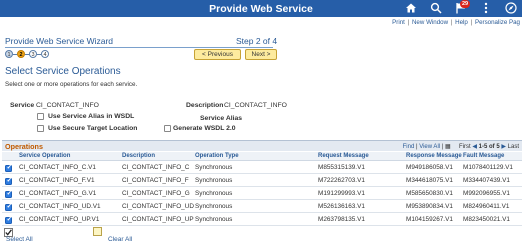 Image resolution: width=522 pixels, height=250 pixels. I want to click on clear-all-link: Clear All, so click(120, 239).